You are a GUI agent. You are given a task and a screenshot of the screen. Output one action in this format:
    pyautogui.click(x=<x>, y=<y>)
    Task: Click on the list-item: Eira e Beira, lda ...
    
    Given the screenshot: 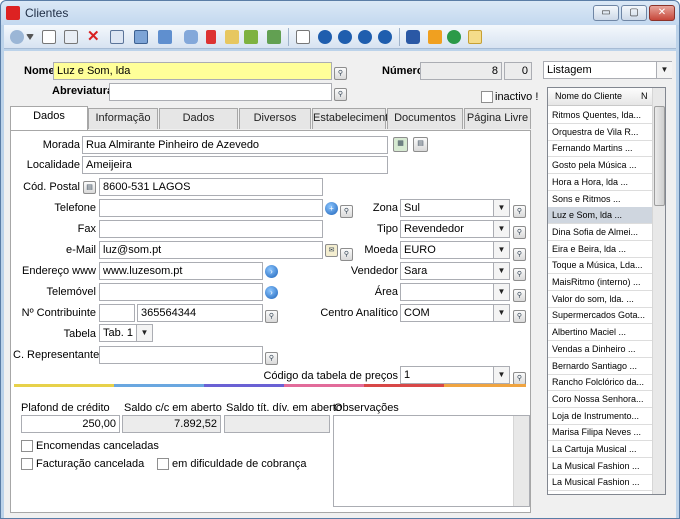 What is the action you would take?
    pyautogui.click(x=600, y=249)
    